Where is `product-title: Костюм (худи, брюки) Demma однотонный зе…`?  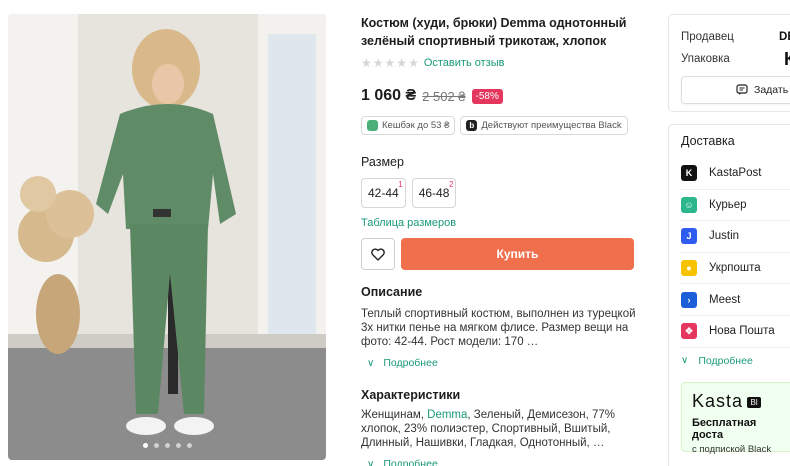 product-title: Костюм (худи, брюки) Demma однотонный зе… is located at coordinates (494, 32).